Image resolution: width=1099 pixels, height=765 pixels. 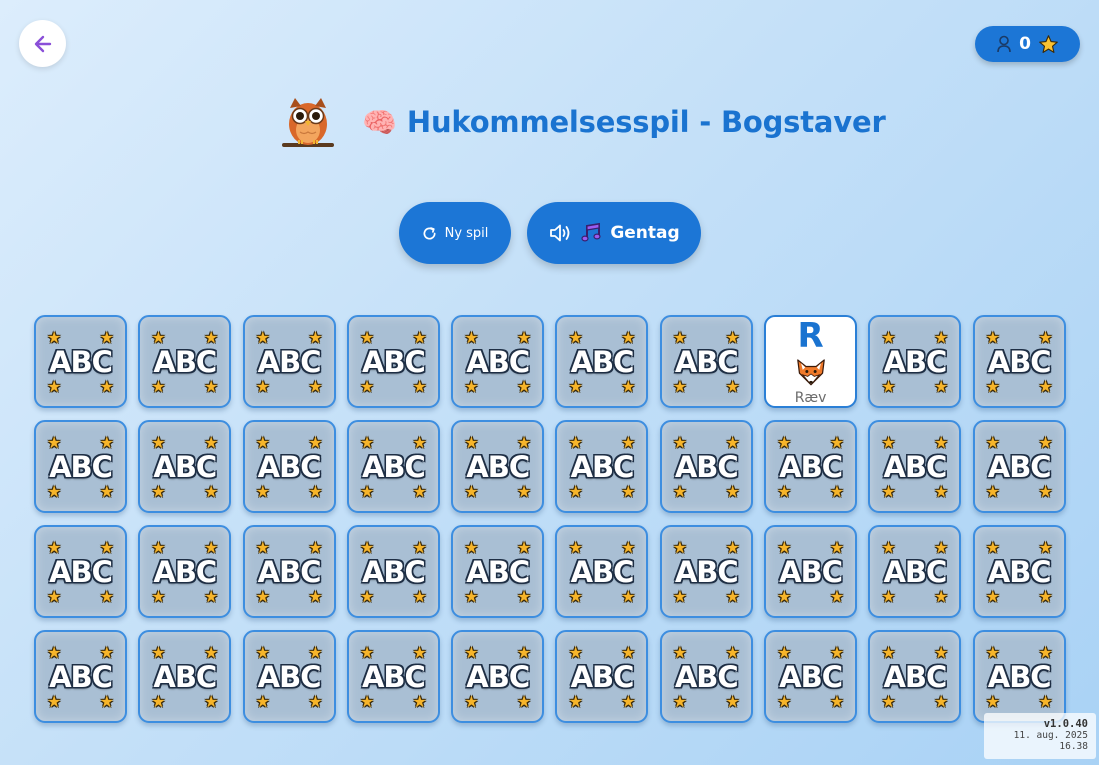 I want to click on version-info: v1.0.40 11. aug. 2025 16.38, so click(x=1040, y=736).